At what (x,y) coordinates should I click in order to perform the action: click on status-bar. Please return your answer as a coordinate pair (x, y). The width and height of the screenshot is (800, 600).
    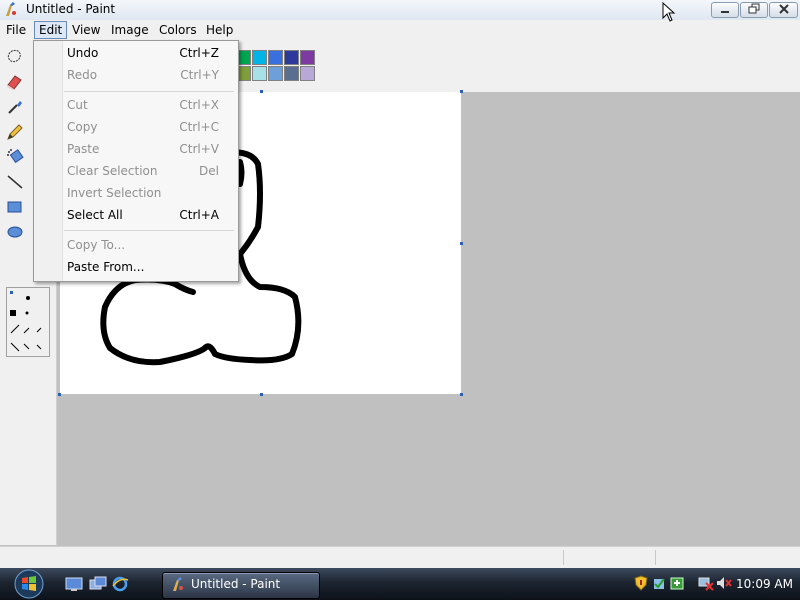
    Looking at the image, I should click on (400, 557).